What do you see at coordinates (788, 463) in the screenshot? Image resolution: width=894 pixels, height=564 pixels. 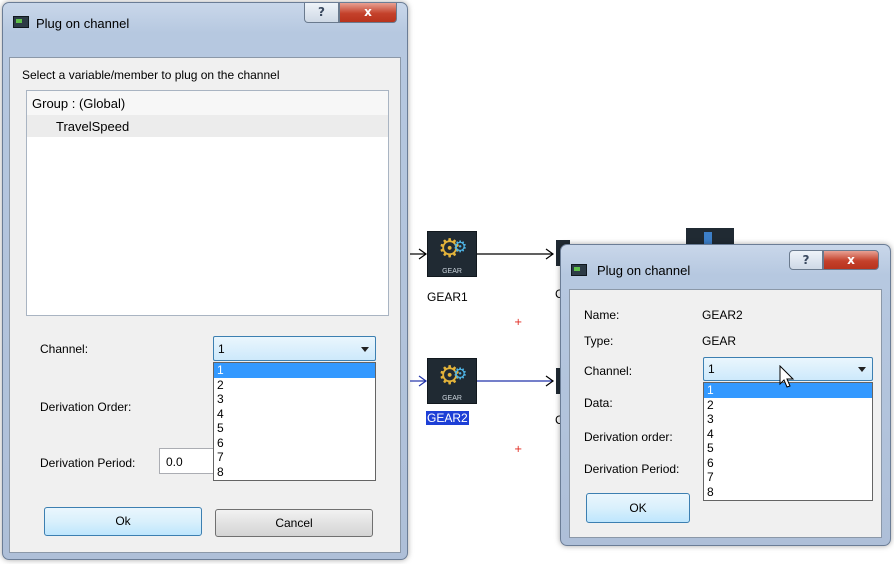 I see `channel-option: 6` at bounding box center [788, 463].